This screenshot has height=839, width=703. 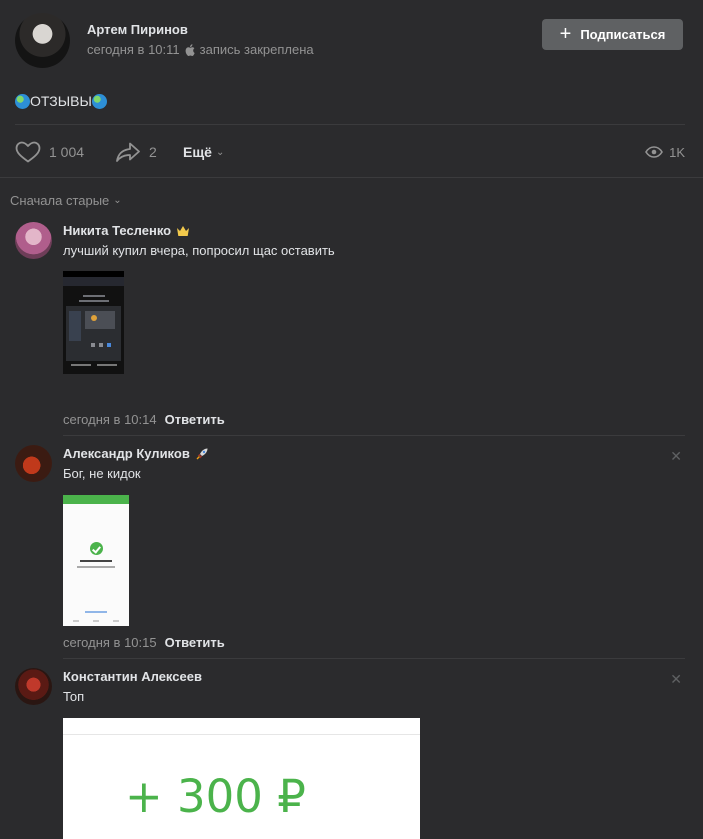 I want to click on post-meta: сегодня в 10:11 запись закреплена, so click(x=200, y=49).